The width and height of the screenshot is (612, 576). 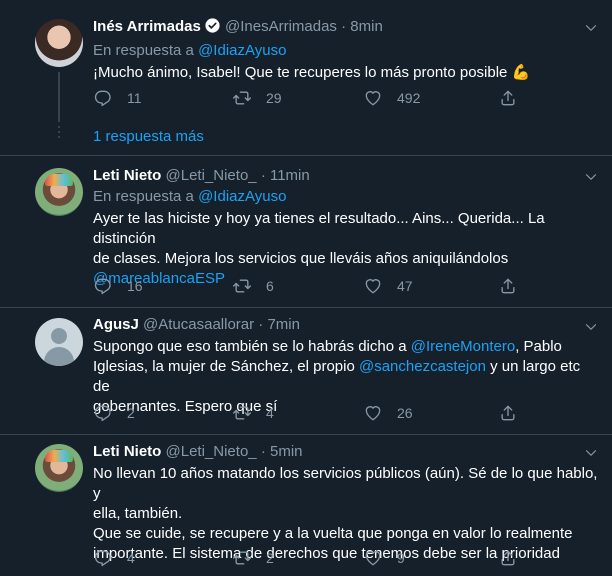 What do you see at coordinates (384, 558) in the screenshot?
I see `like-button: 9` at bounding box center [384, 558].